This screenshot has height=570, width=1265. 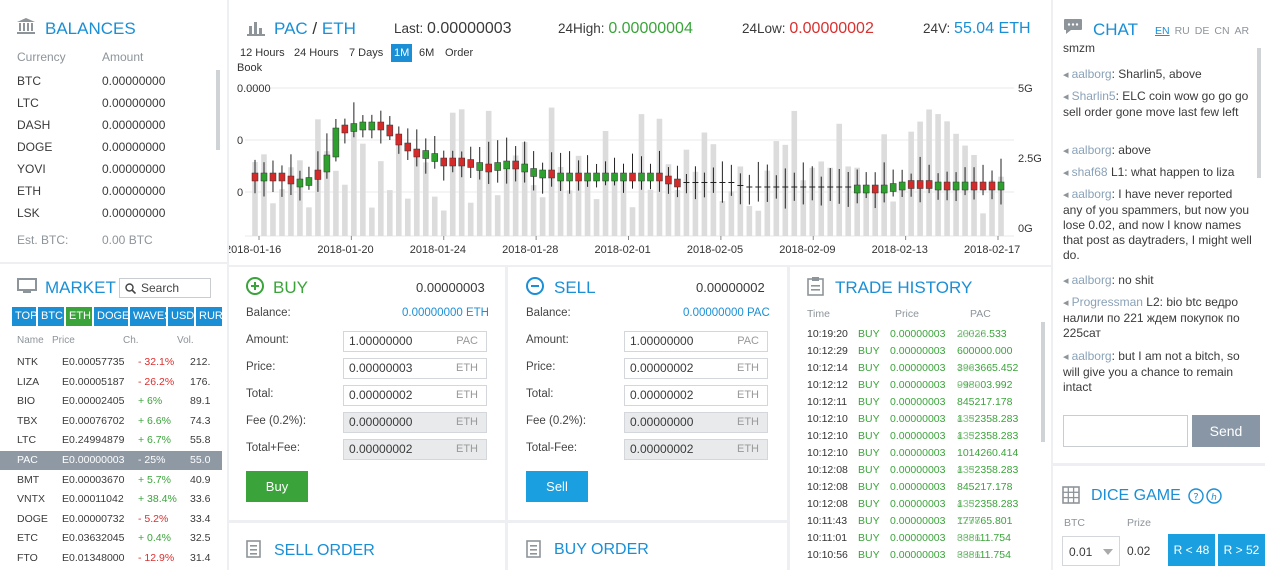 What do you see at coordinates (459, 53) in the screenshot?
I see `timeframe-order: Order` at bounding box center [459, 53].